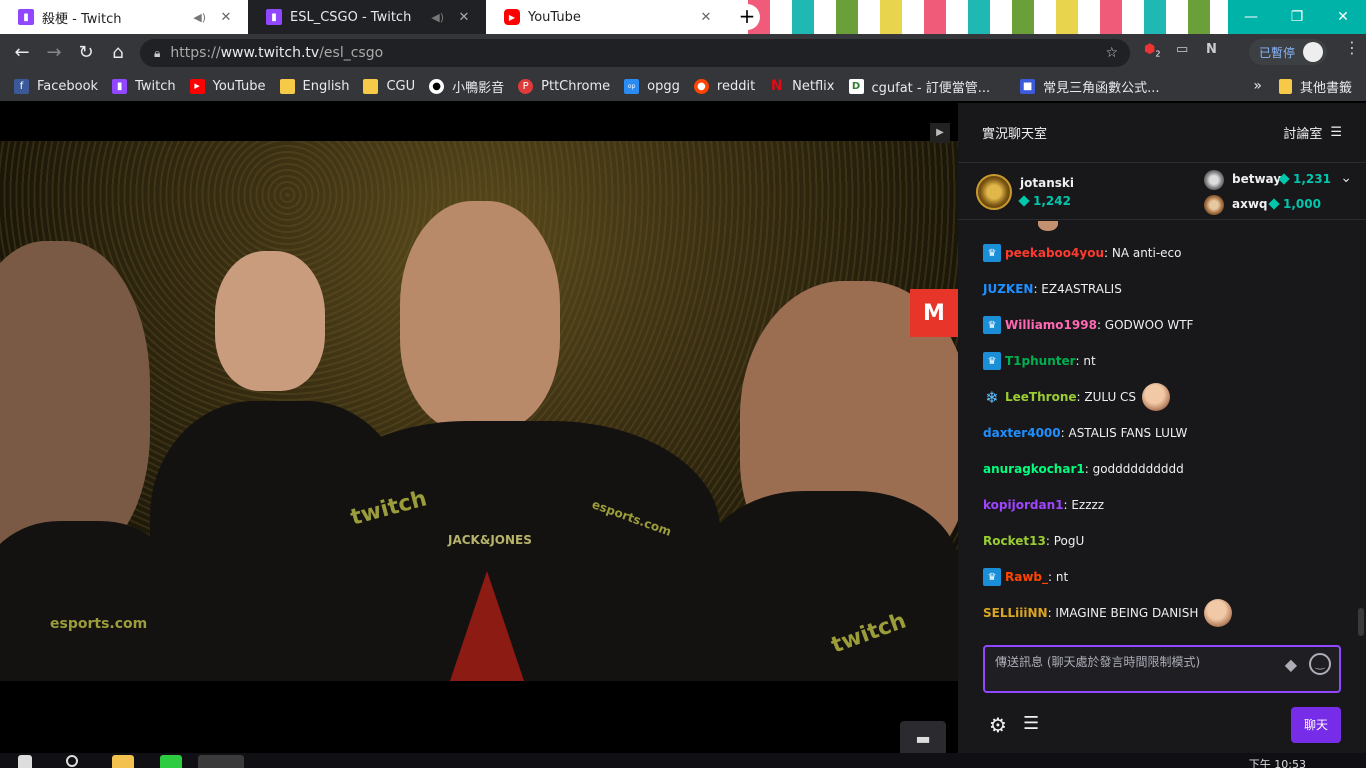  I want to click on bookmark-opgg: op opgg, so click(652, 86).